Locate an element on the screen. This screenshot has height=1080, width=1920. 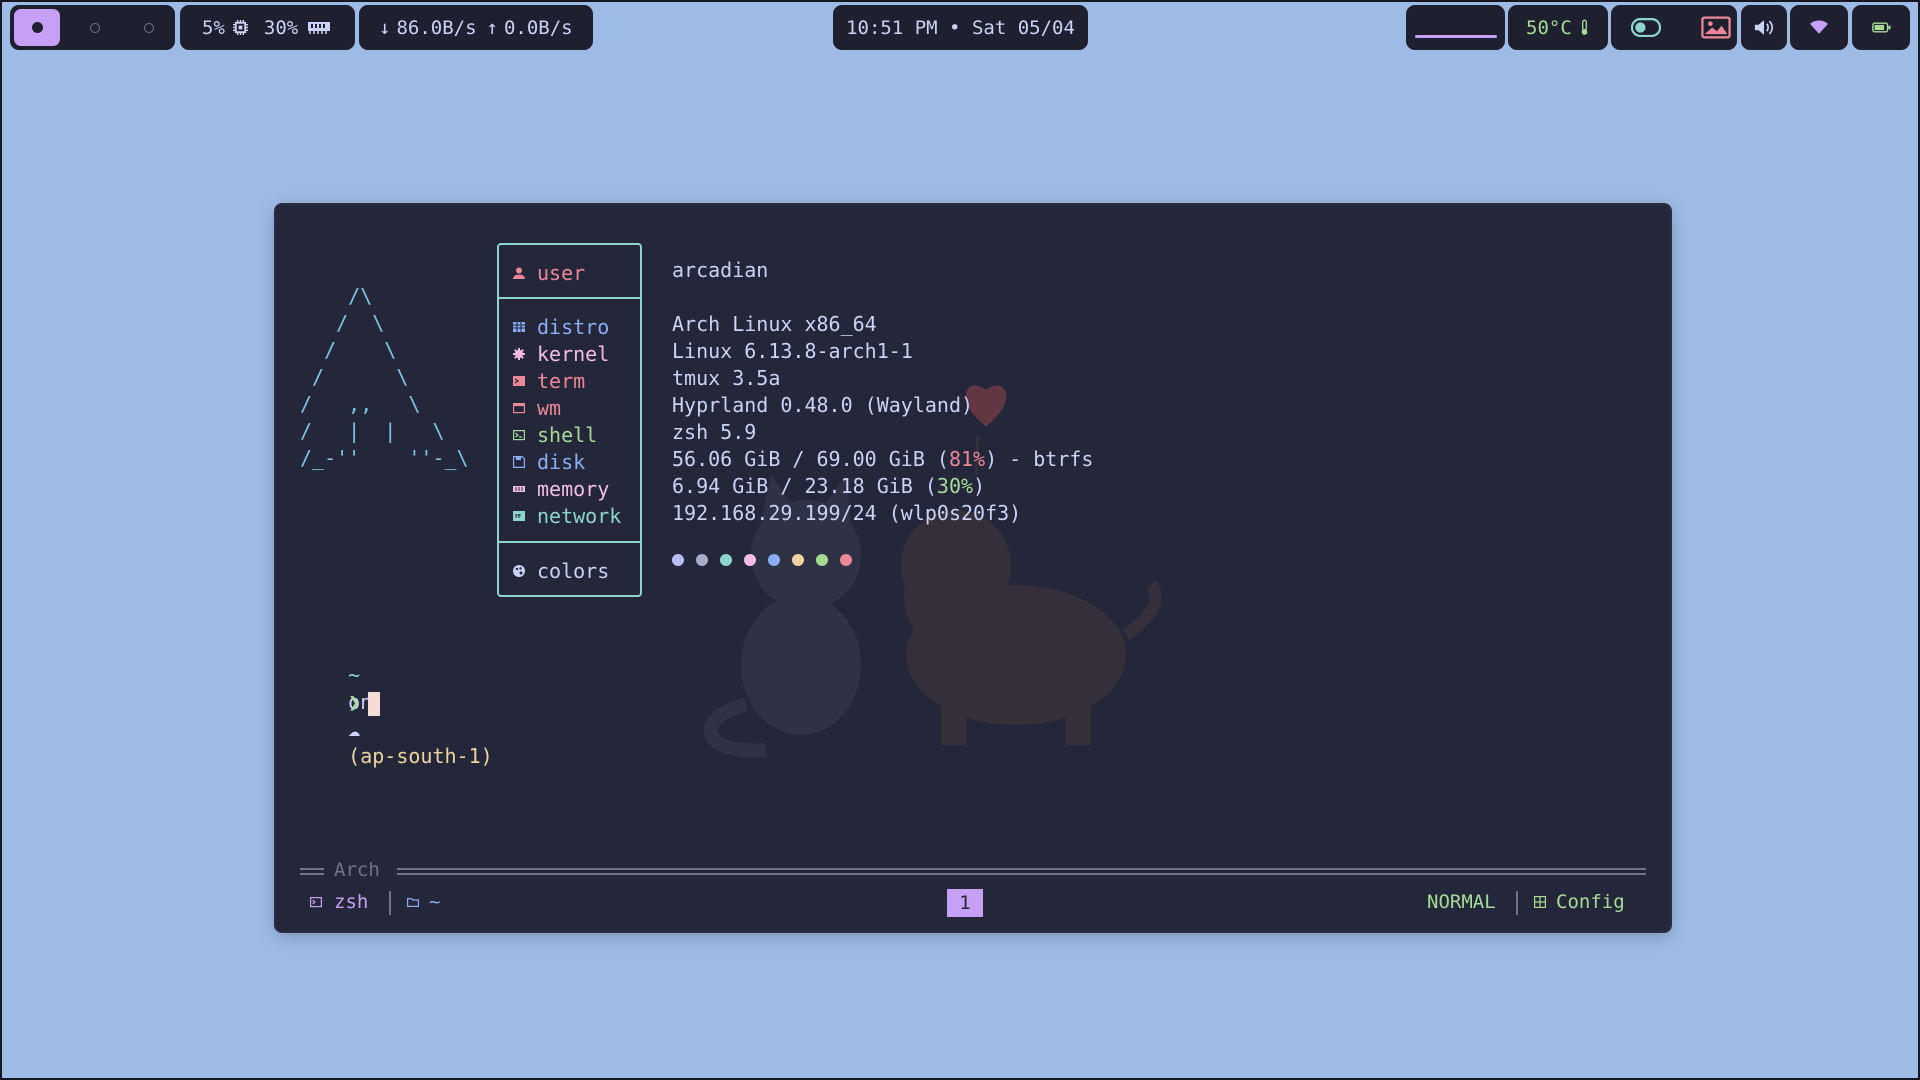
text-cursor is located at coordinates (374, 703).